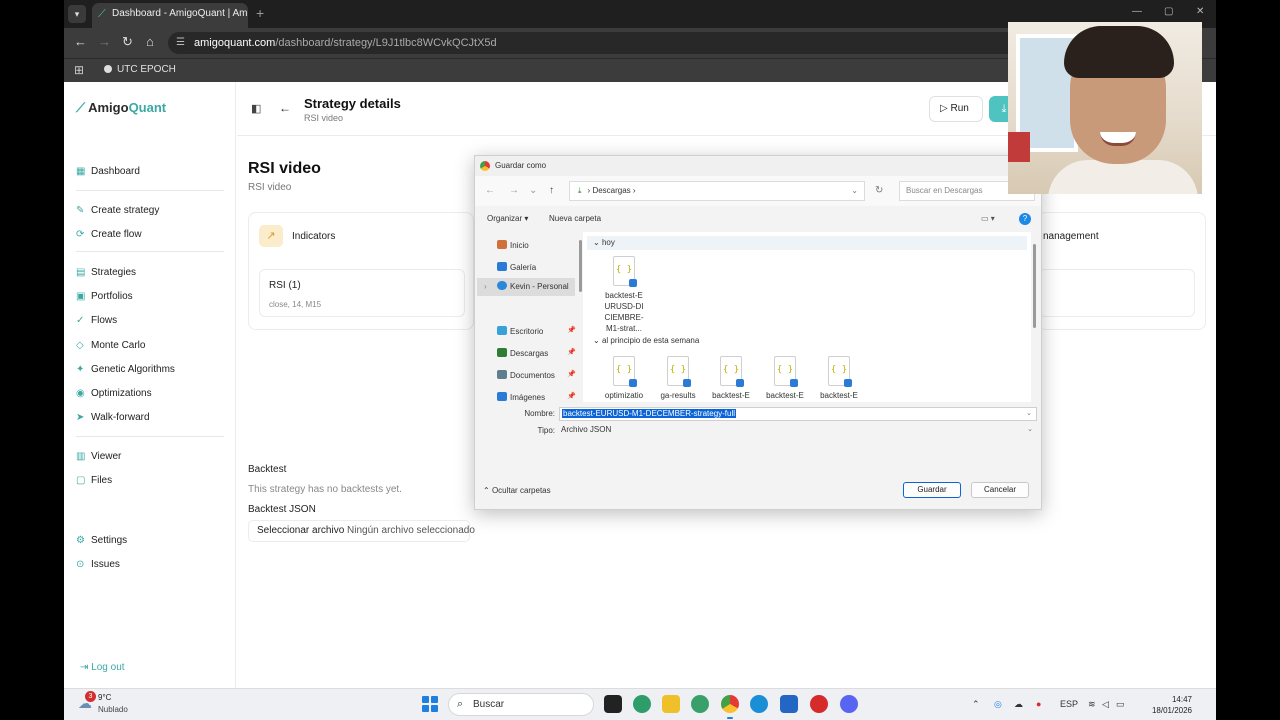 The width and height of the screenshot is (1280, 720). Describe the element at coordinates (150, 394) in the screenshot. I see `sidebar-item-optimizations: ◉ Optimizations` at that location.